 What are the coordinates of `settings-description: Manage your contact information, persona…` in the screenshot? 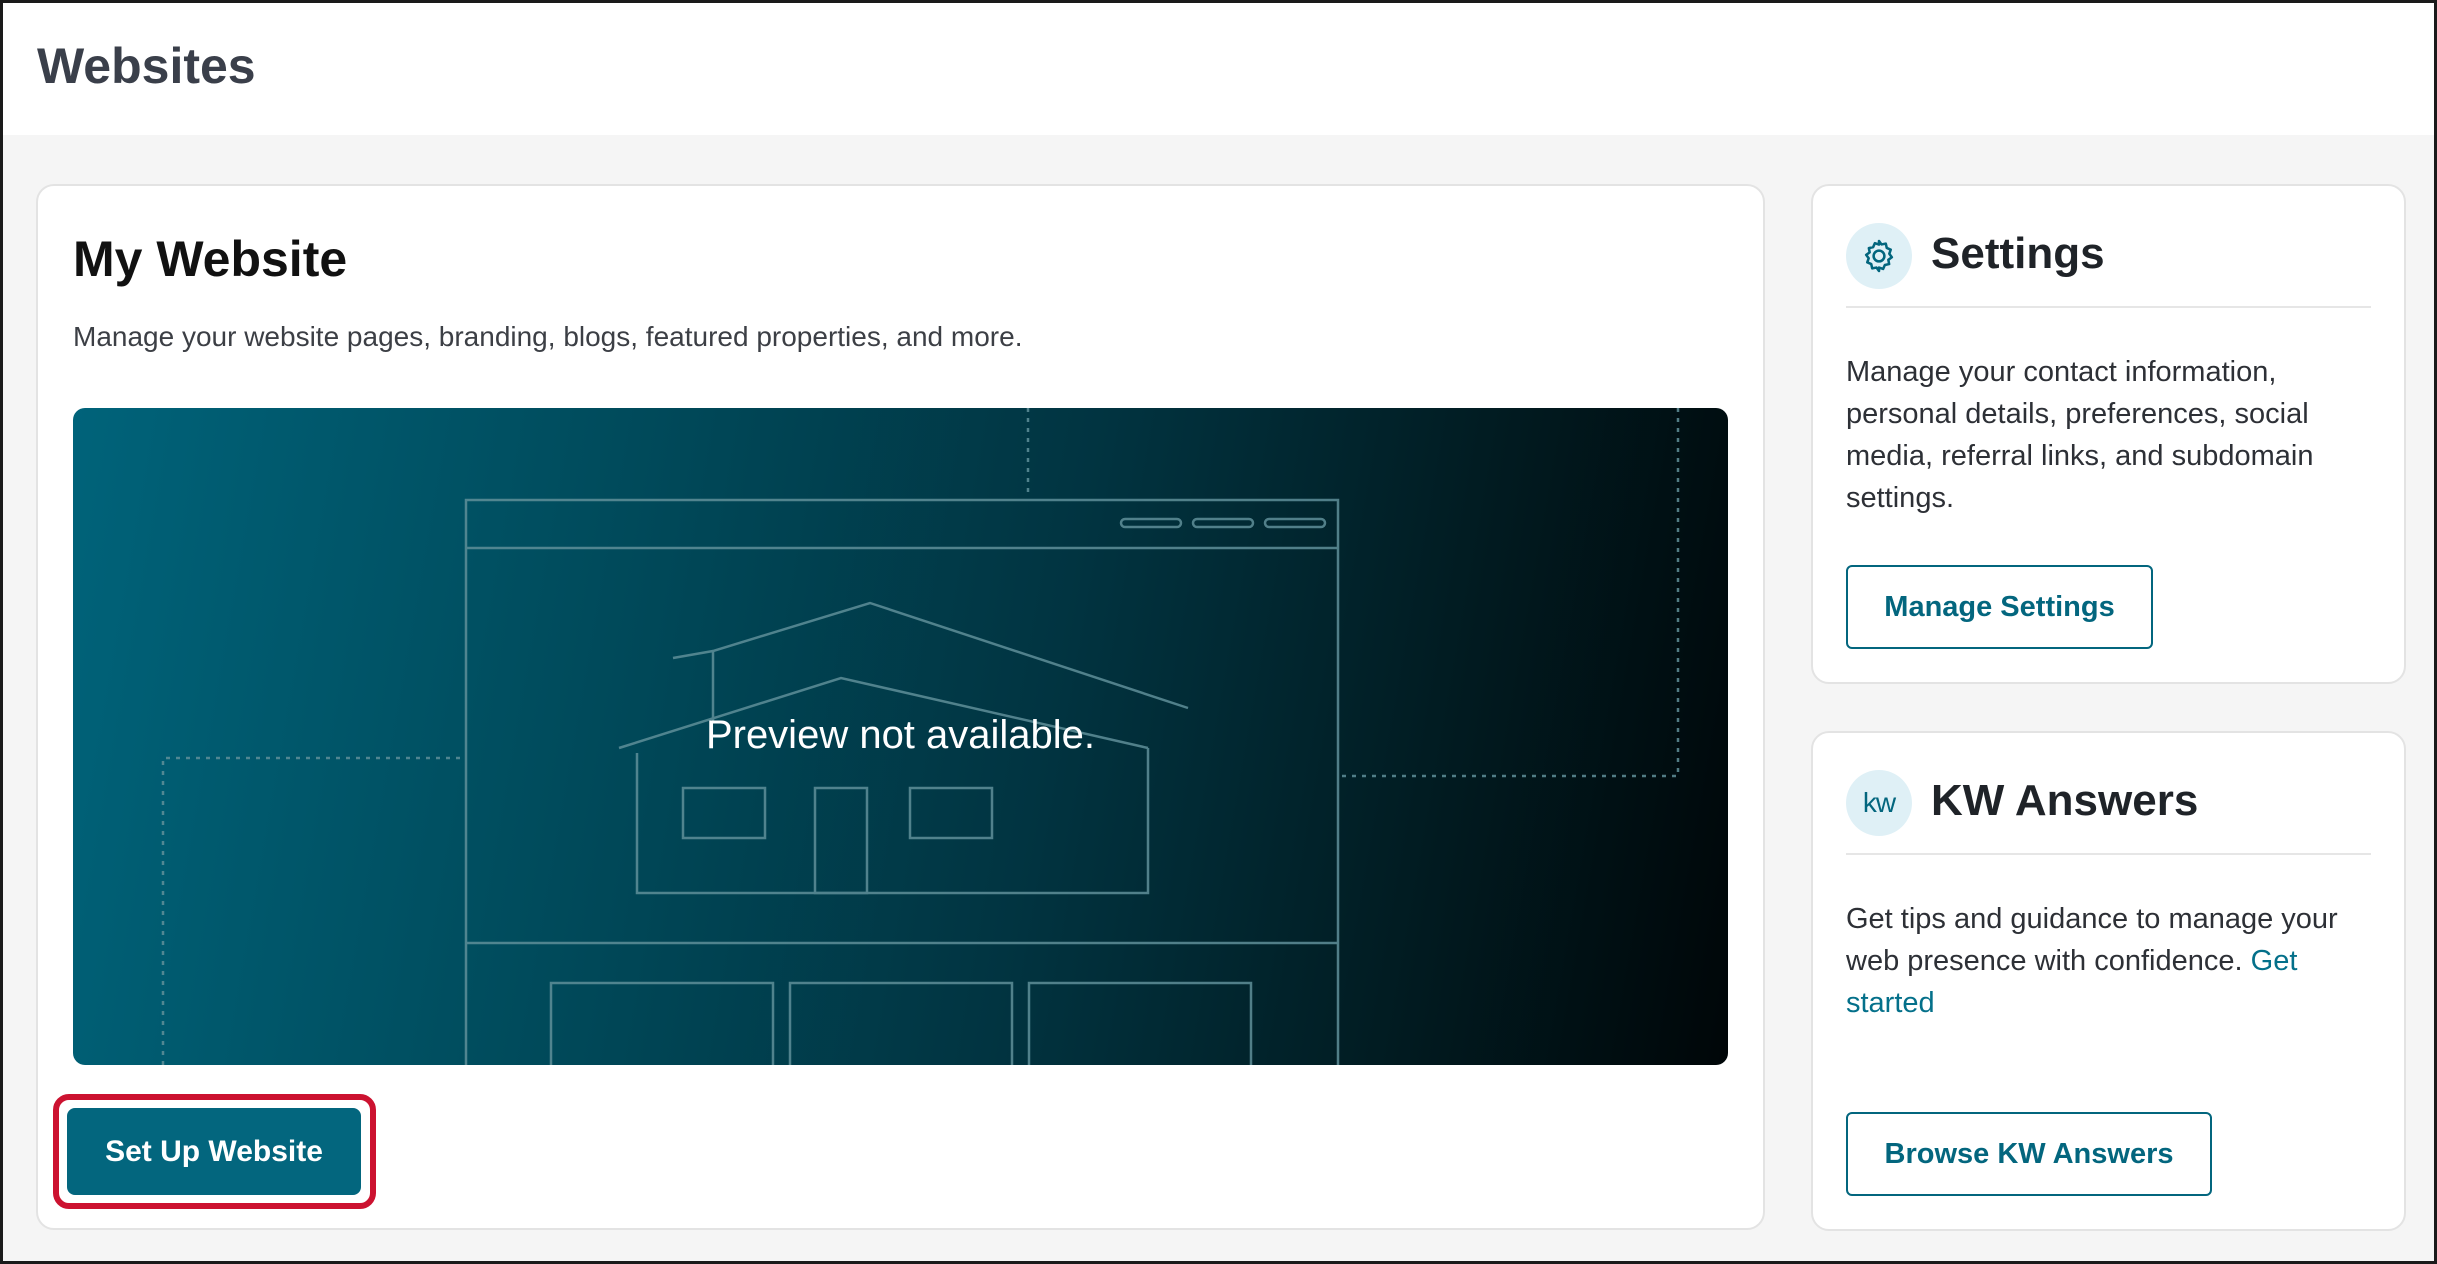 It's located at (2080, 435).